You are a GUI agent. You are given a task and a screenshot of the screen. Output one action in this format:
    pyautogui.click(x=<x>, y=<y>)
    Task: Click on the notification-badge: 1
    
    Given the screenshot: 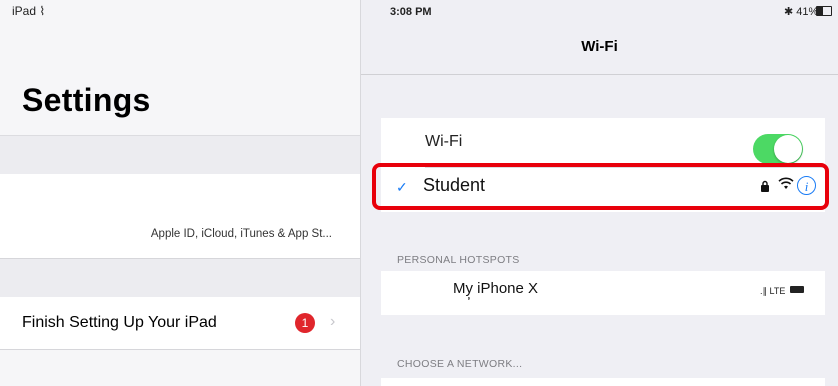 What is the action you would take?
    pyautogui.click(x=305, y=323)
    